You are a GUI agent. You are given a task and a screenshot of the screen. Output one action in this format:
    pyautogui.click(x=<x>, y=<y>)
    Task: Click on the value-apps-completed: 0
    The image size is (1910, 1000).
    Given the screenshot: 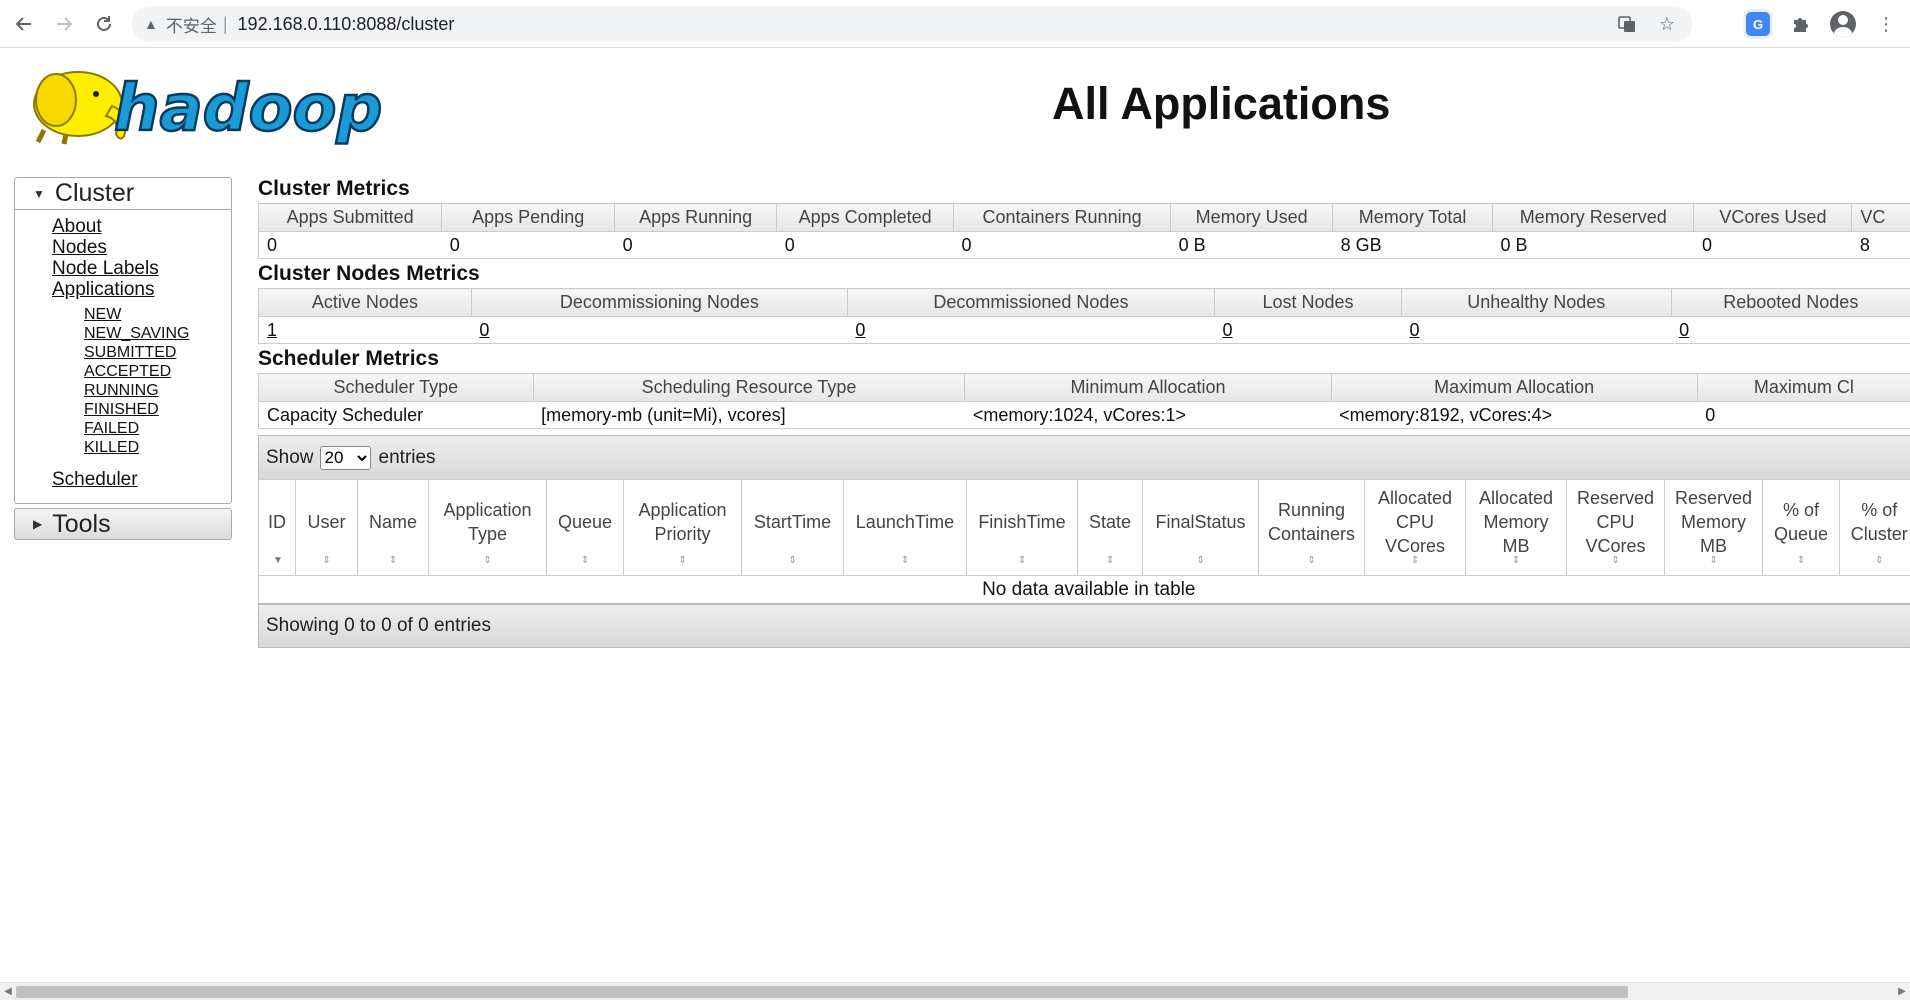 What is the action you would take?
    pyautogui.click(x=865, y=245)
    